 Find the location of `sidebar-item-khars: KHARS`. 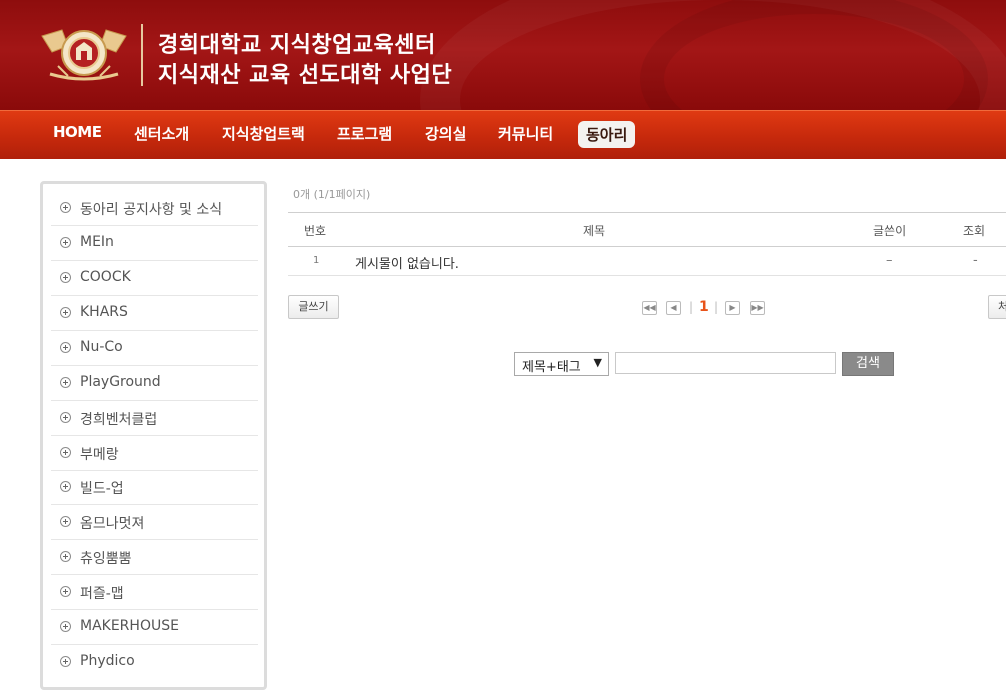

sidebar-item-khars: KHARS is located at coordinates (154, 313).